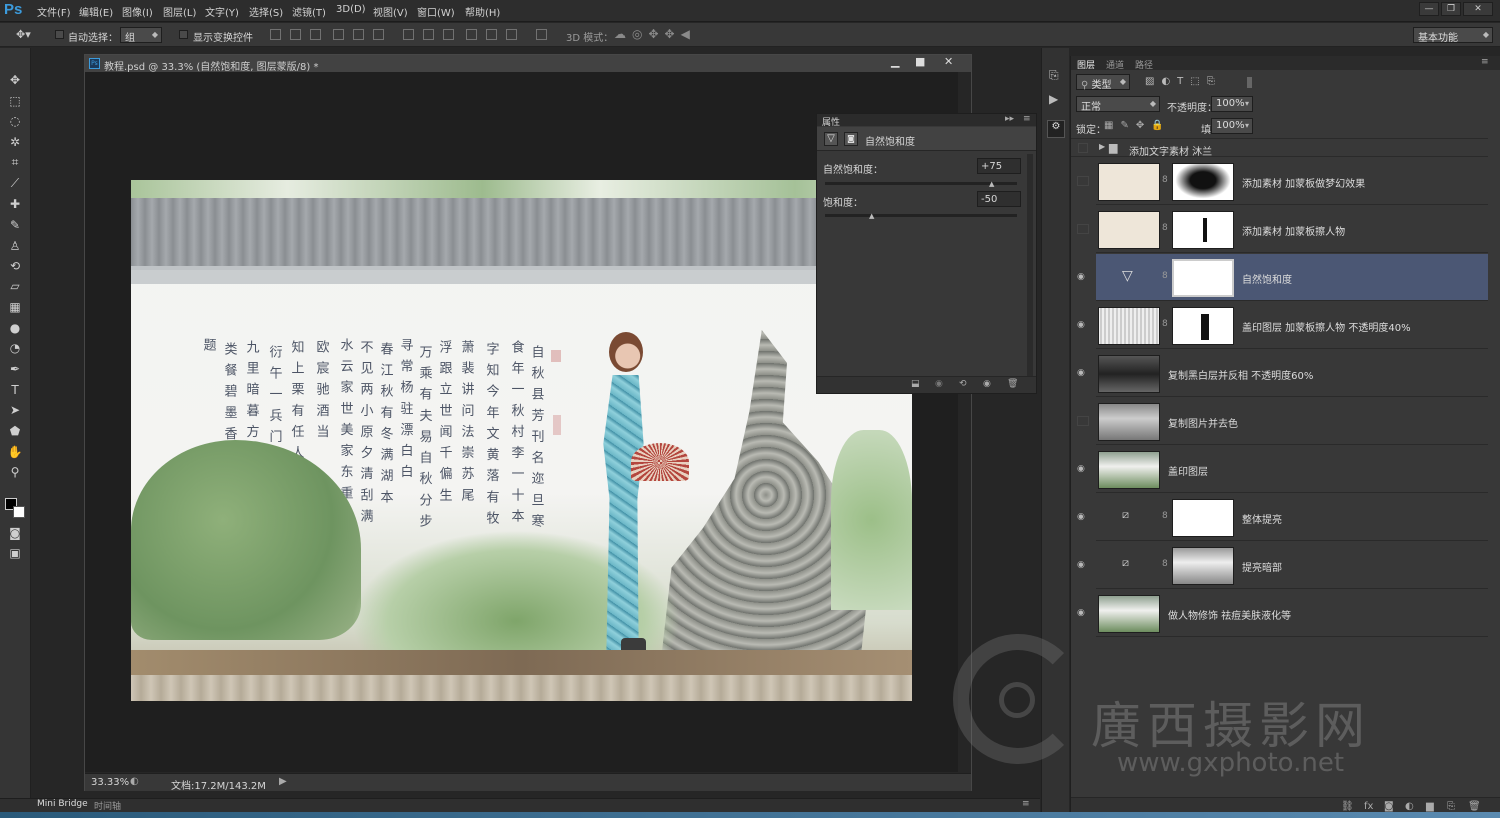  What do you see at coordinates (15, 390) in the screenshot?
I see `type-tool-icon: T` at bounding box center [15, 390].